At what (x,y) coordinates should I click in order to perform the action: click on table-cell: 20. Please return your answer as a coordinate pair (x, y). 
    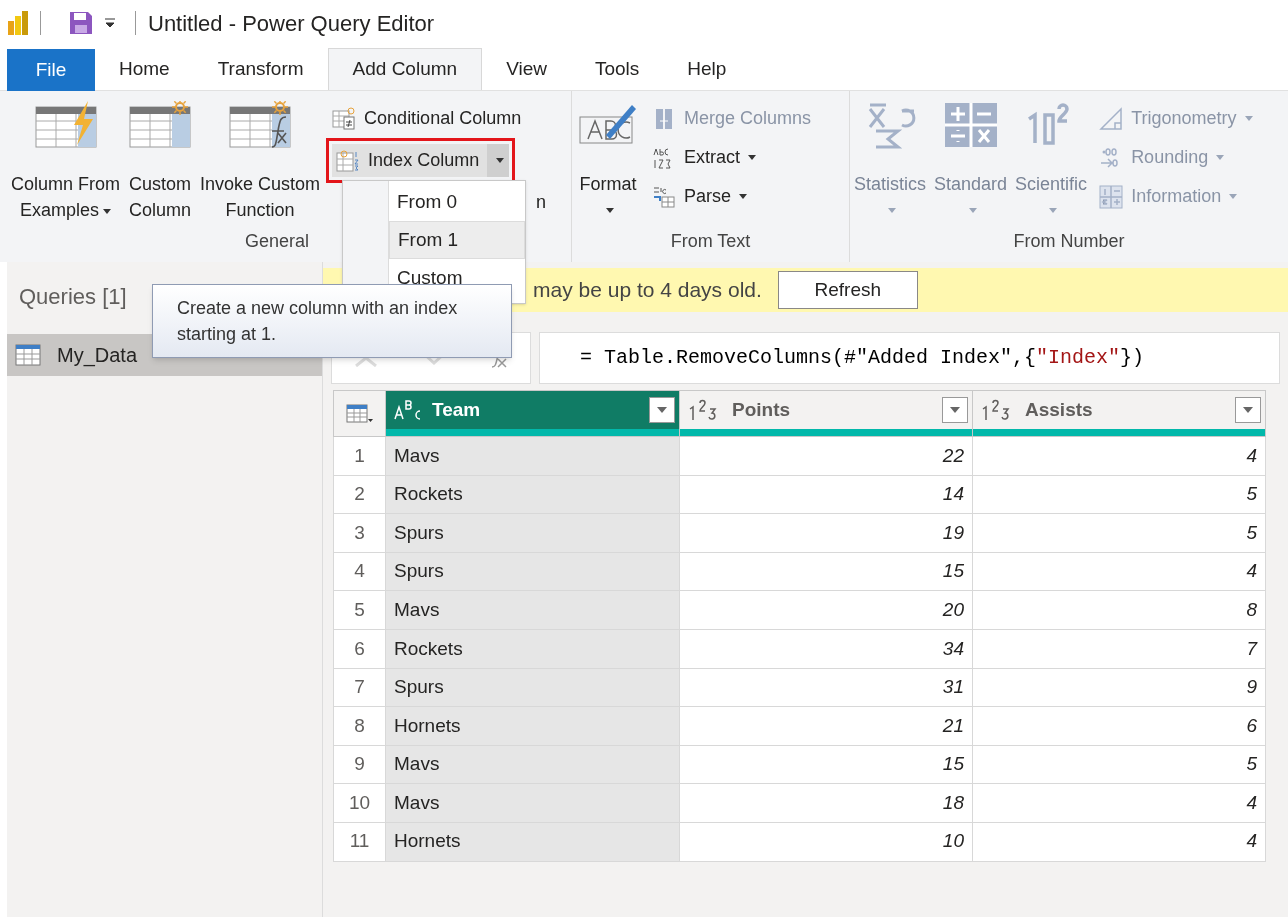
    Looking at the image, I should click on (826, 610).